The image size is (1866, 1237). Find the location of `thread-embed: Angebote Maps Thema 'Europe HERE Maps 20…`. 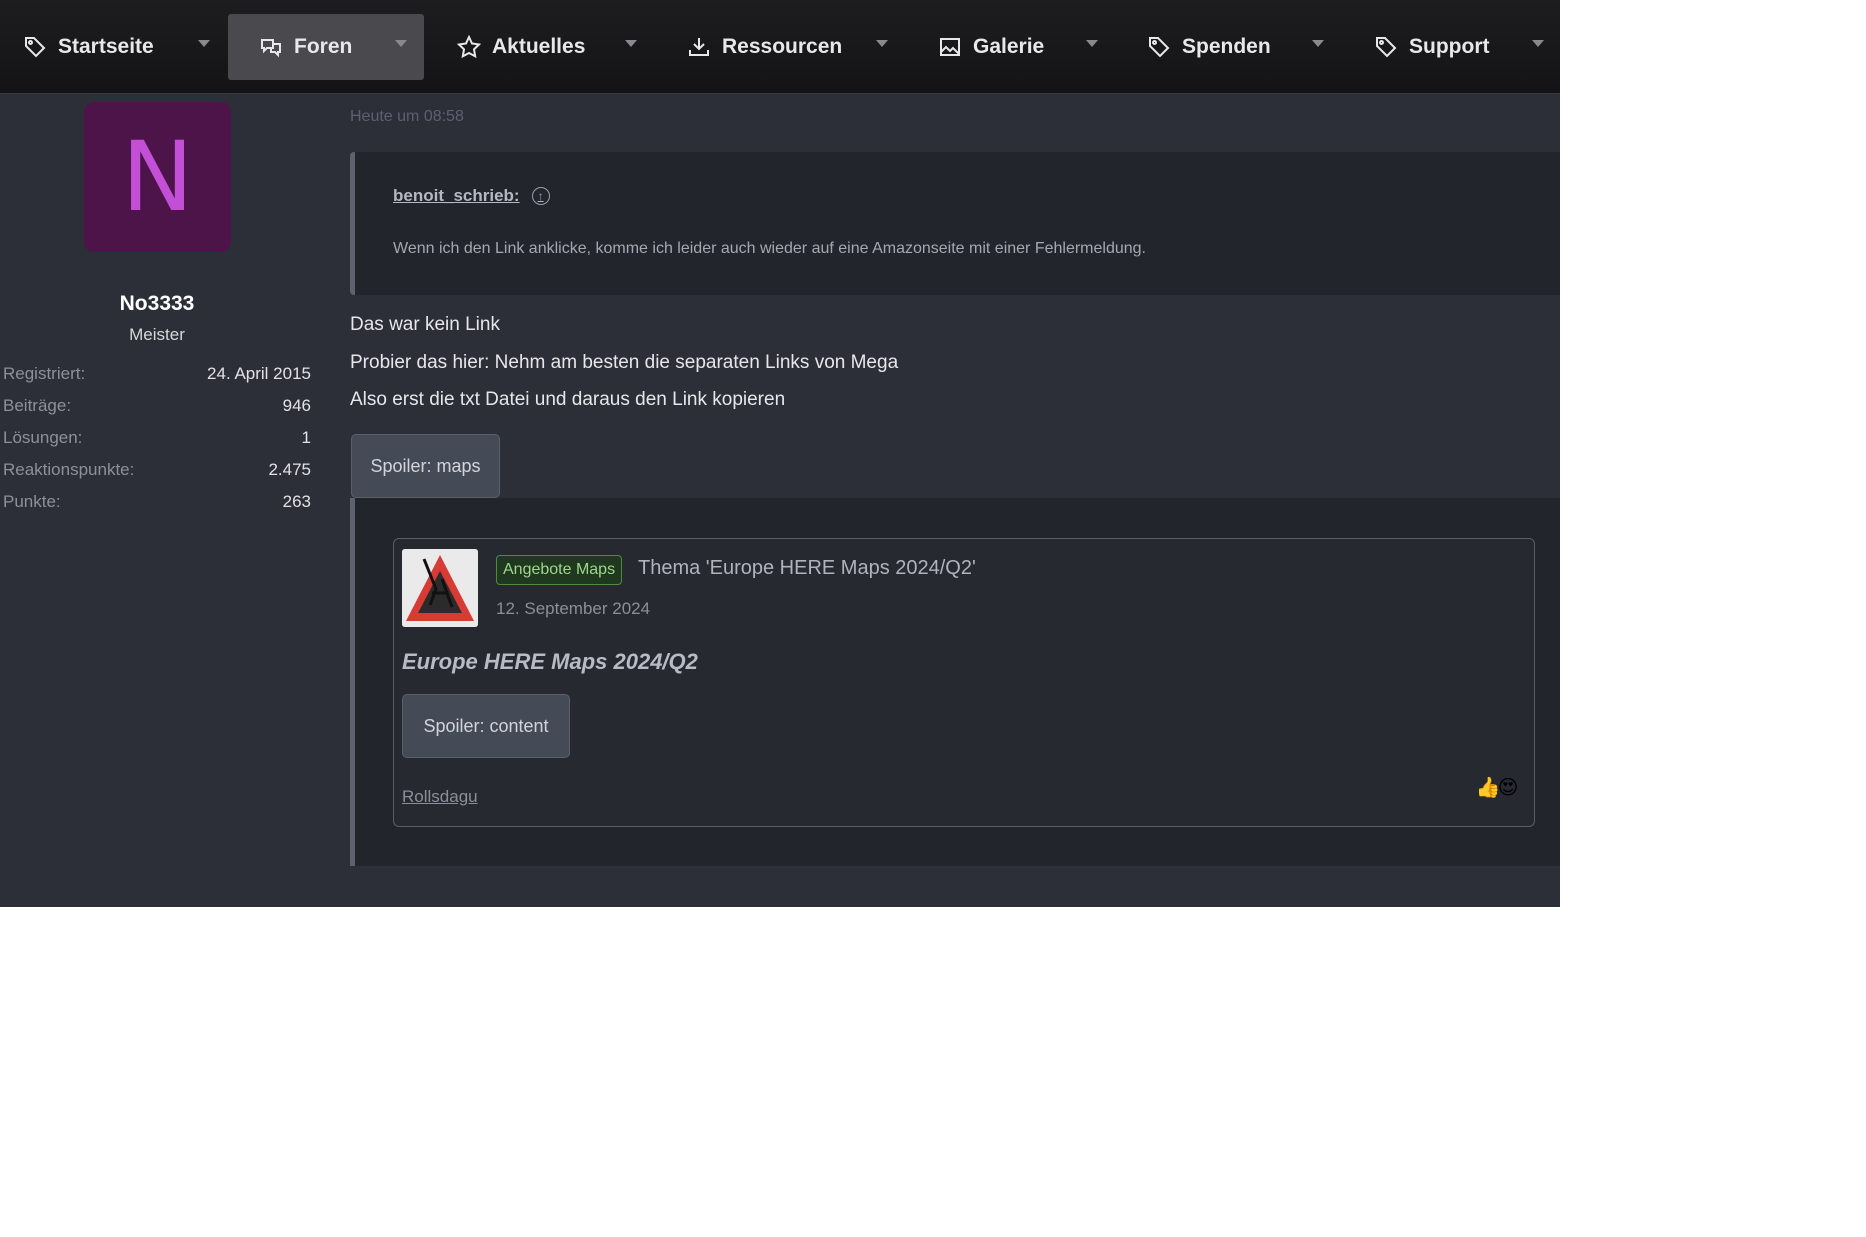

thread-embed: Angebote Maps Thema 'Europe HERE Maps 20… is located at coordinates (964, 682).